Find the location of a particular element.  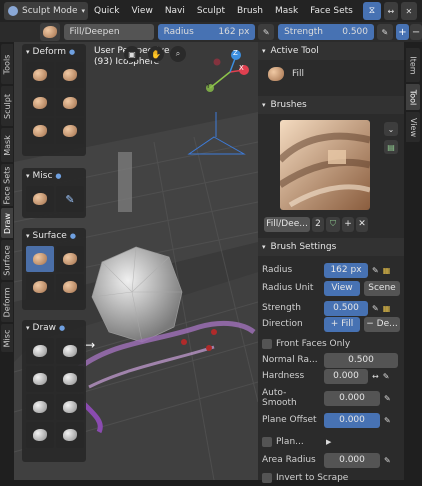

plane-trim-checkbox is located at coordinates (267, 442).